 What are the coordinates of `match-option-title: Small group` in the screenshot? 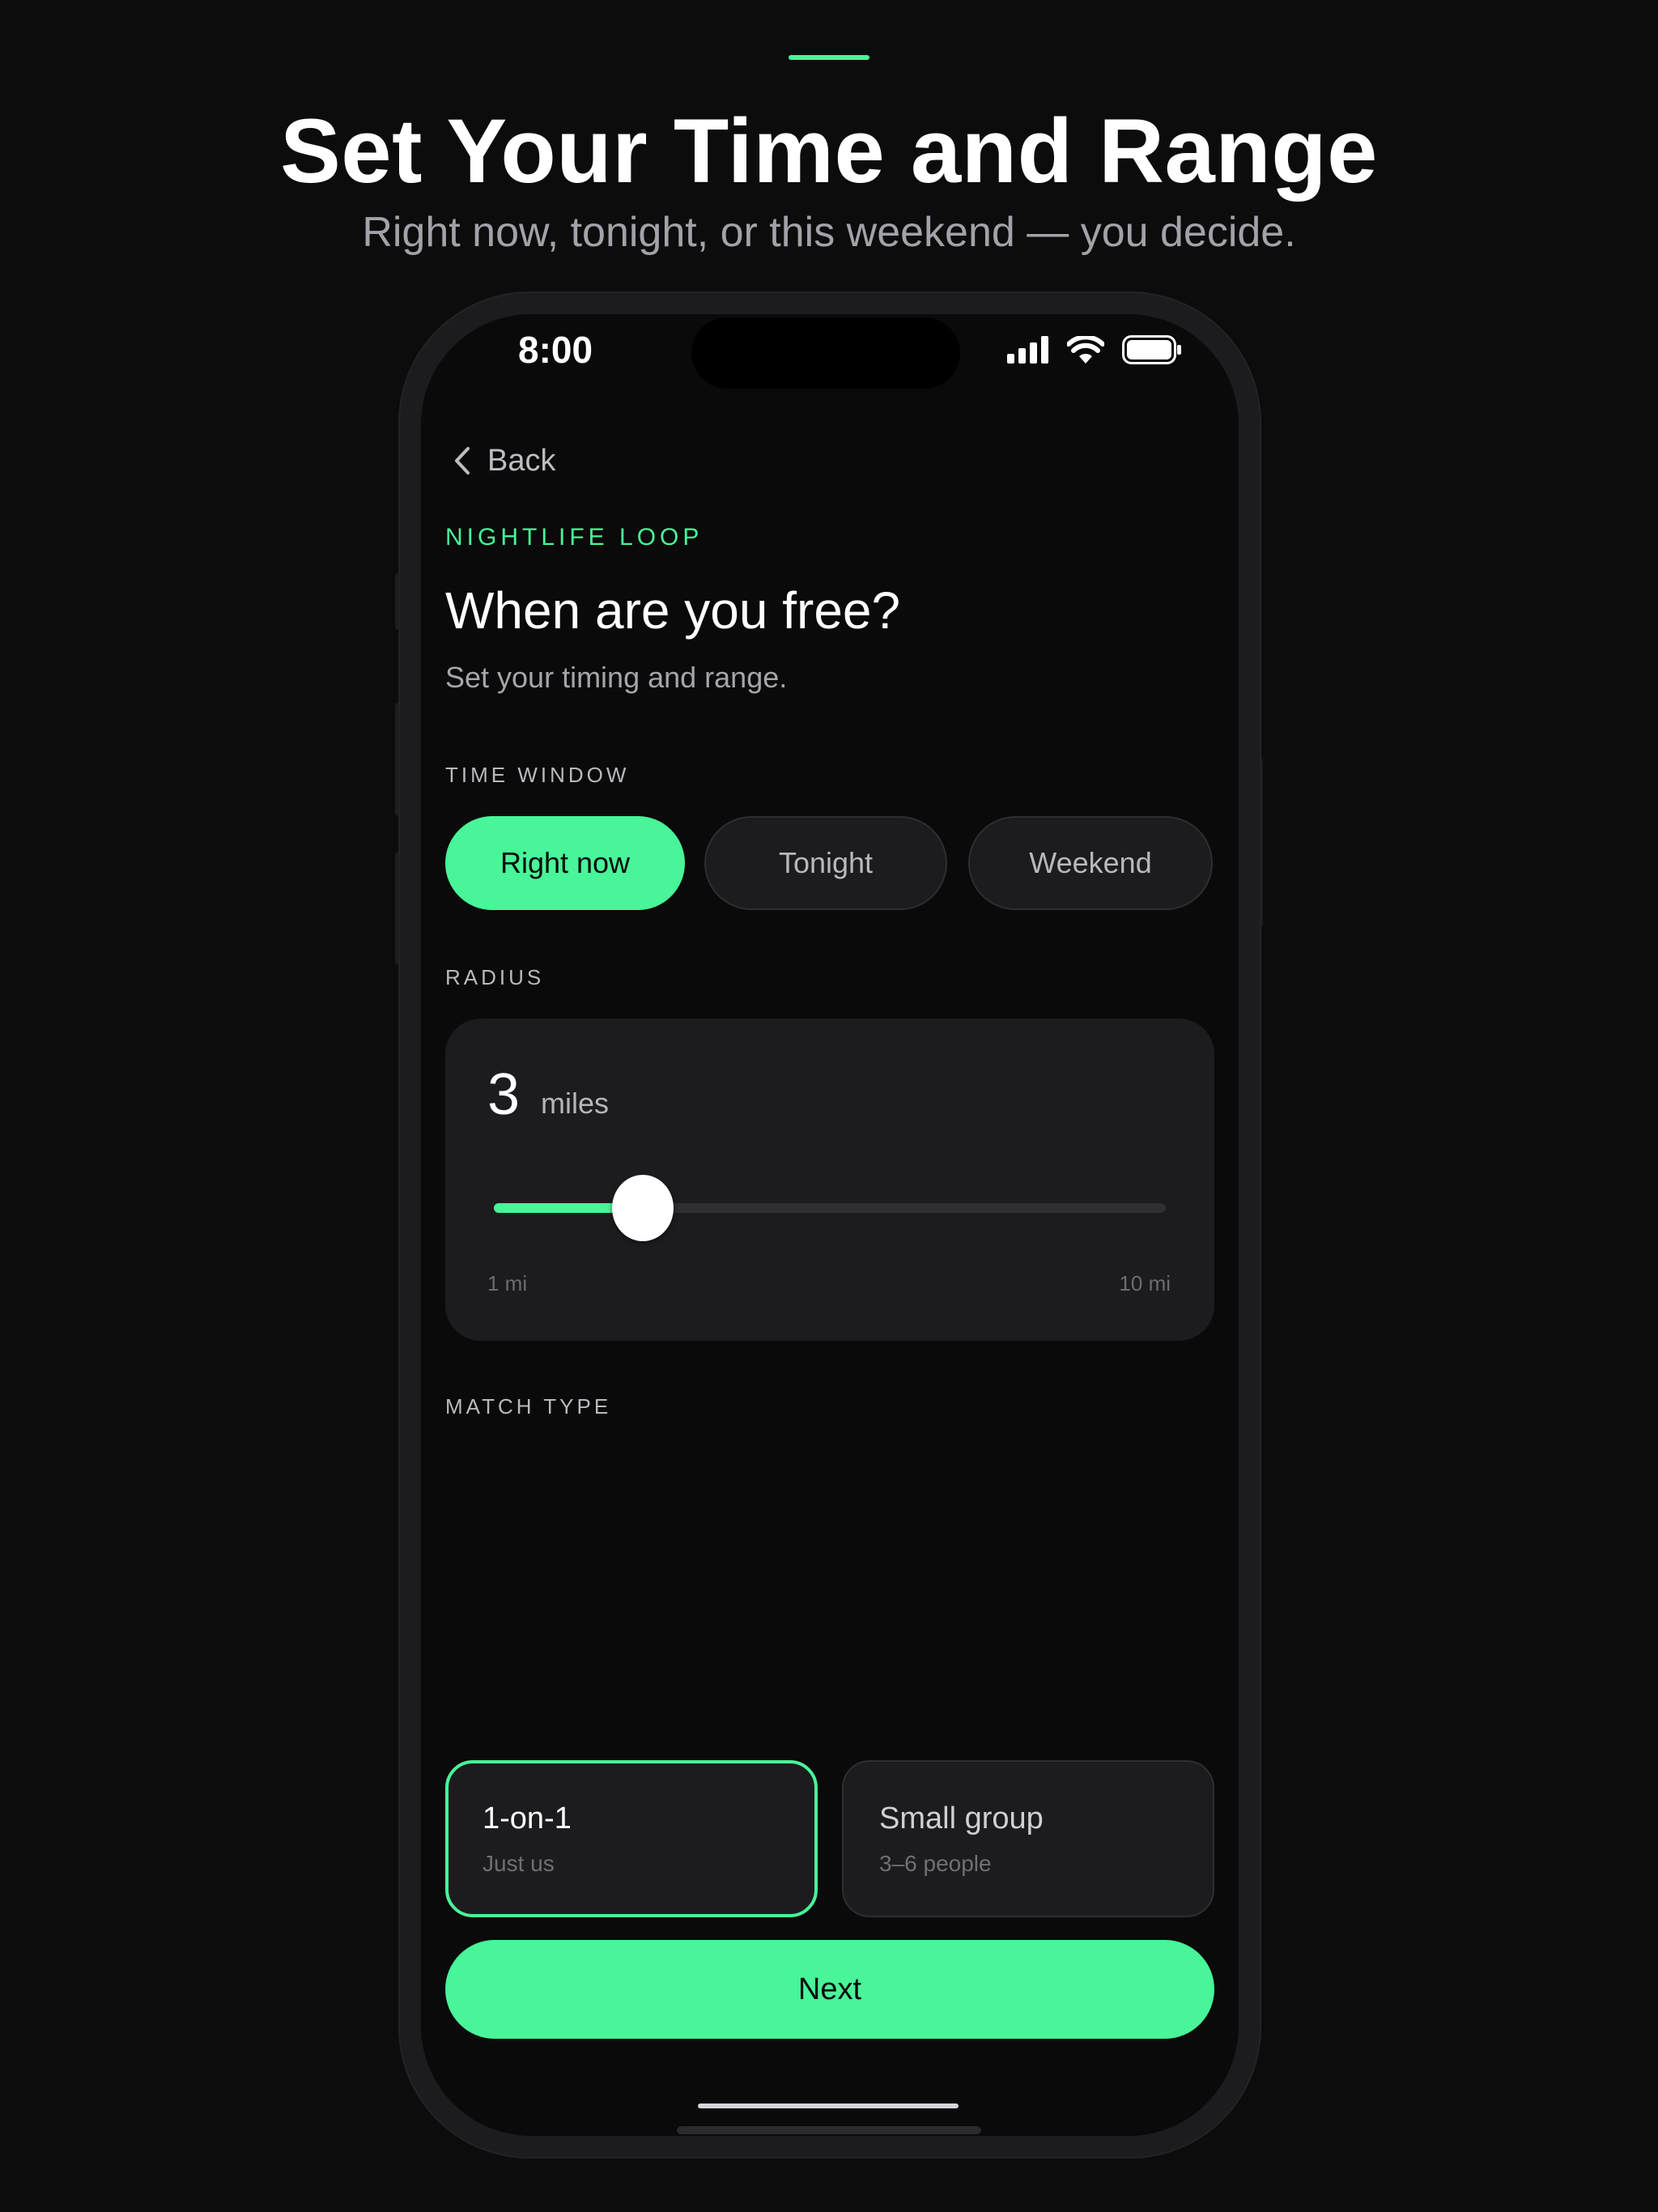 It's located at (961, 1819).